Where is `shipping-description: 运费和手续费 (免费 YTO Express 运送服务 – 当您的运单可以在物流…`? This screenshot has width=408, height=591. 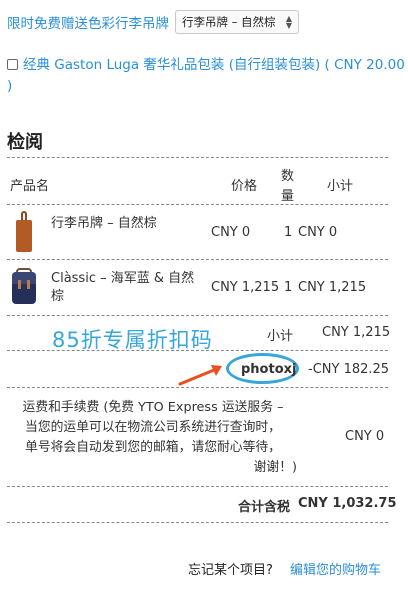
shipping-description: 运费和手续费 (免费 YTO Express 运送服务 – 当您的运单可以在物流… is located at coordinates (153, 438).